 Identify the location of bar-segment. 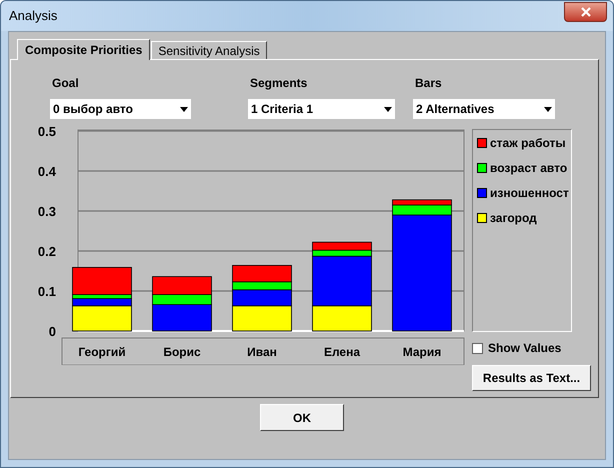
(342, 246).